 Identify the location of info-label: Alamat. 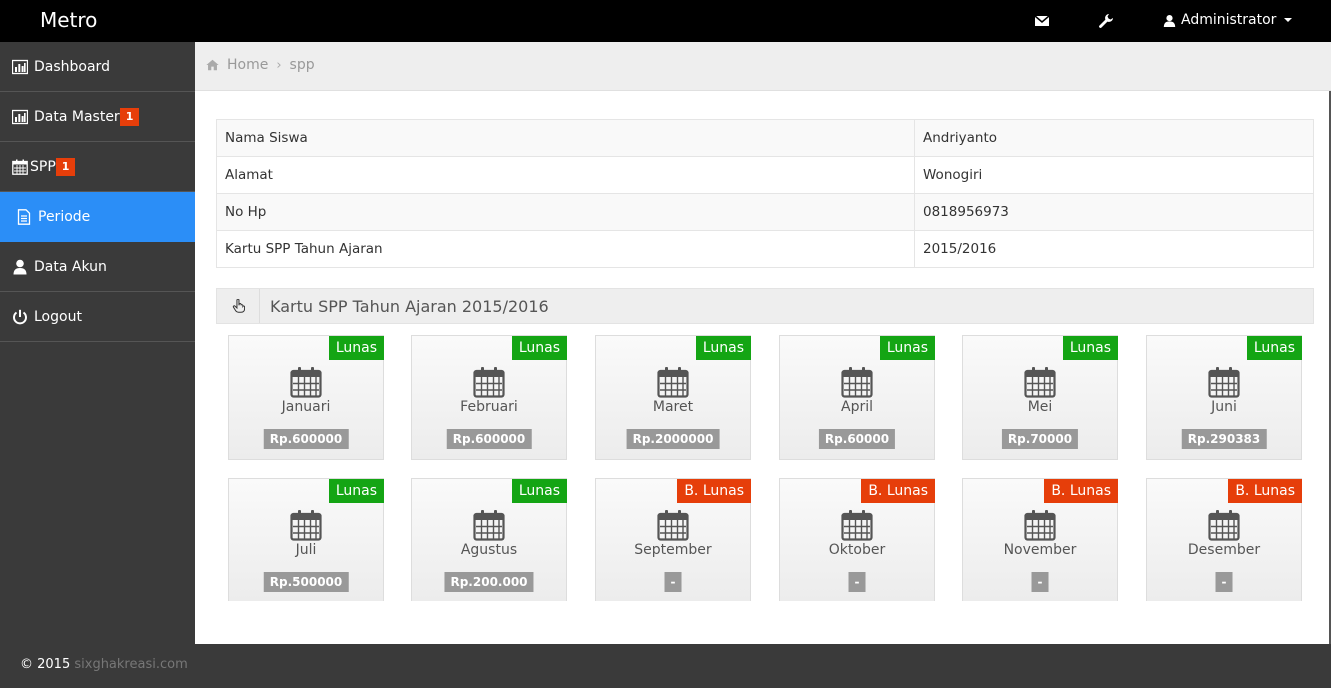
(565, 175).